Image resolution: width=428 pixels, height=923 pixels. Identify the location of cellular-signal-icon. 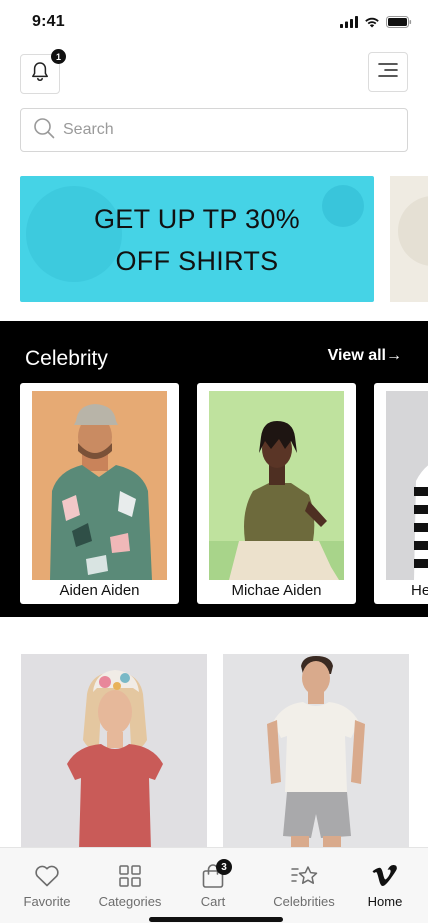
(349, 24).